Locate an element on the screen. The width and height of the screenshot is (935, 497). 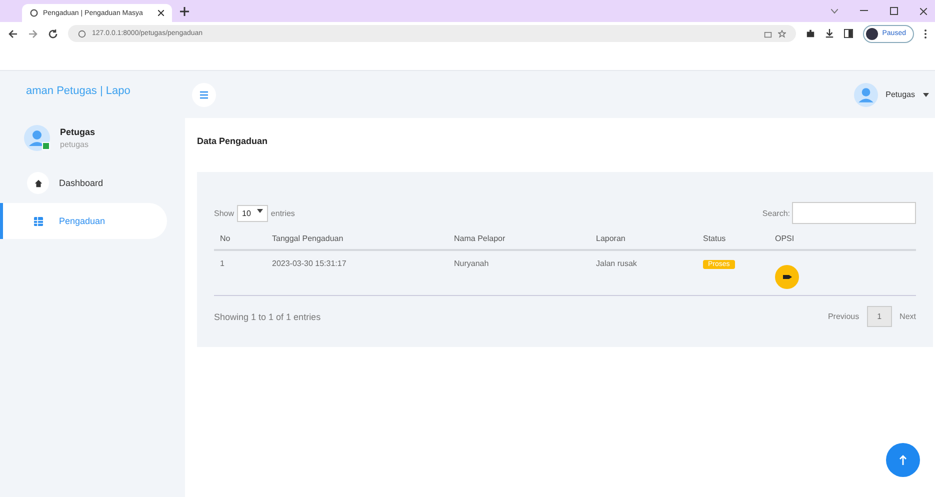
entries-select: 10 is located at coordinates (252, 213).